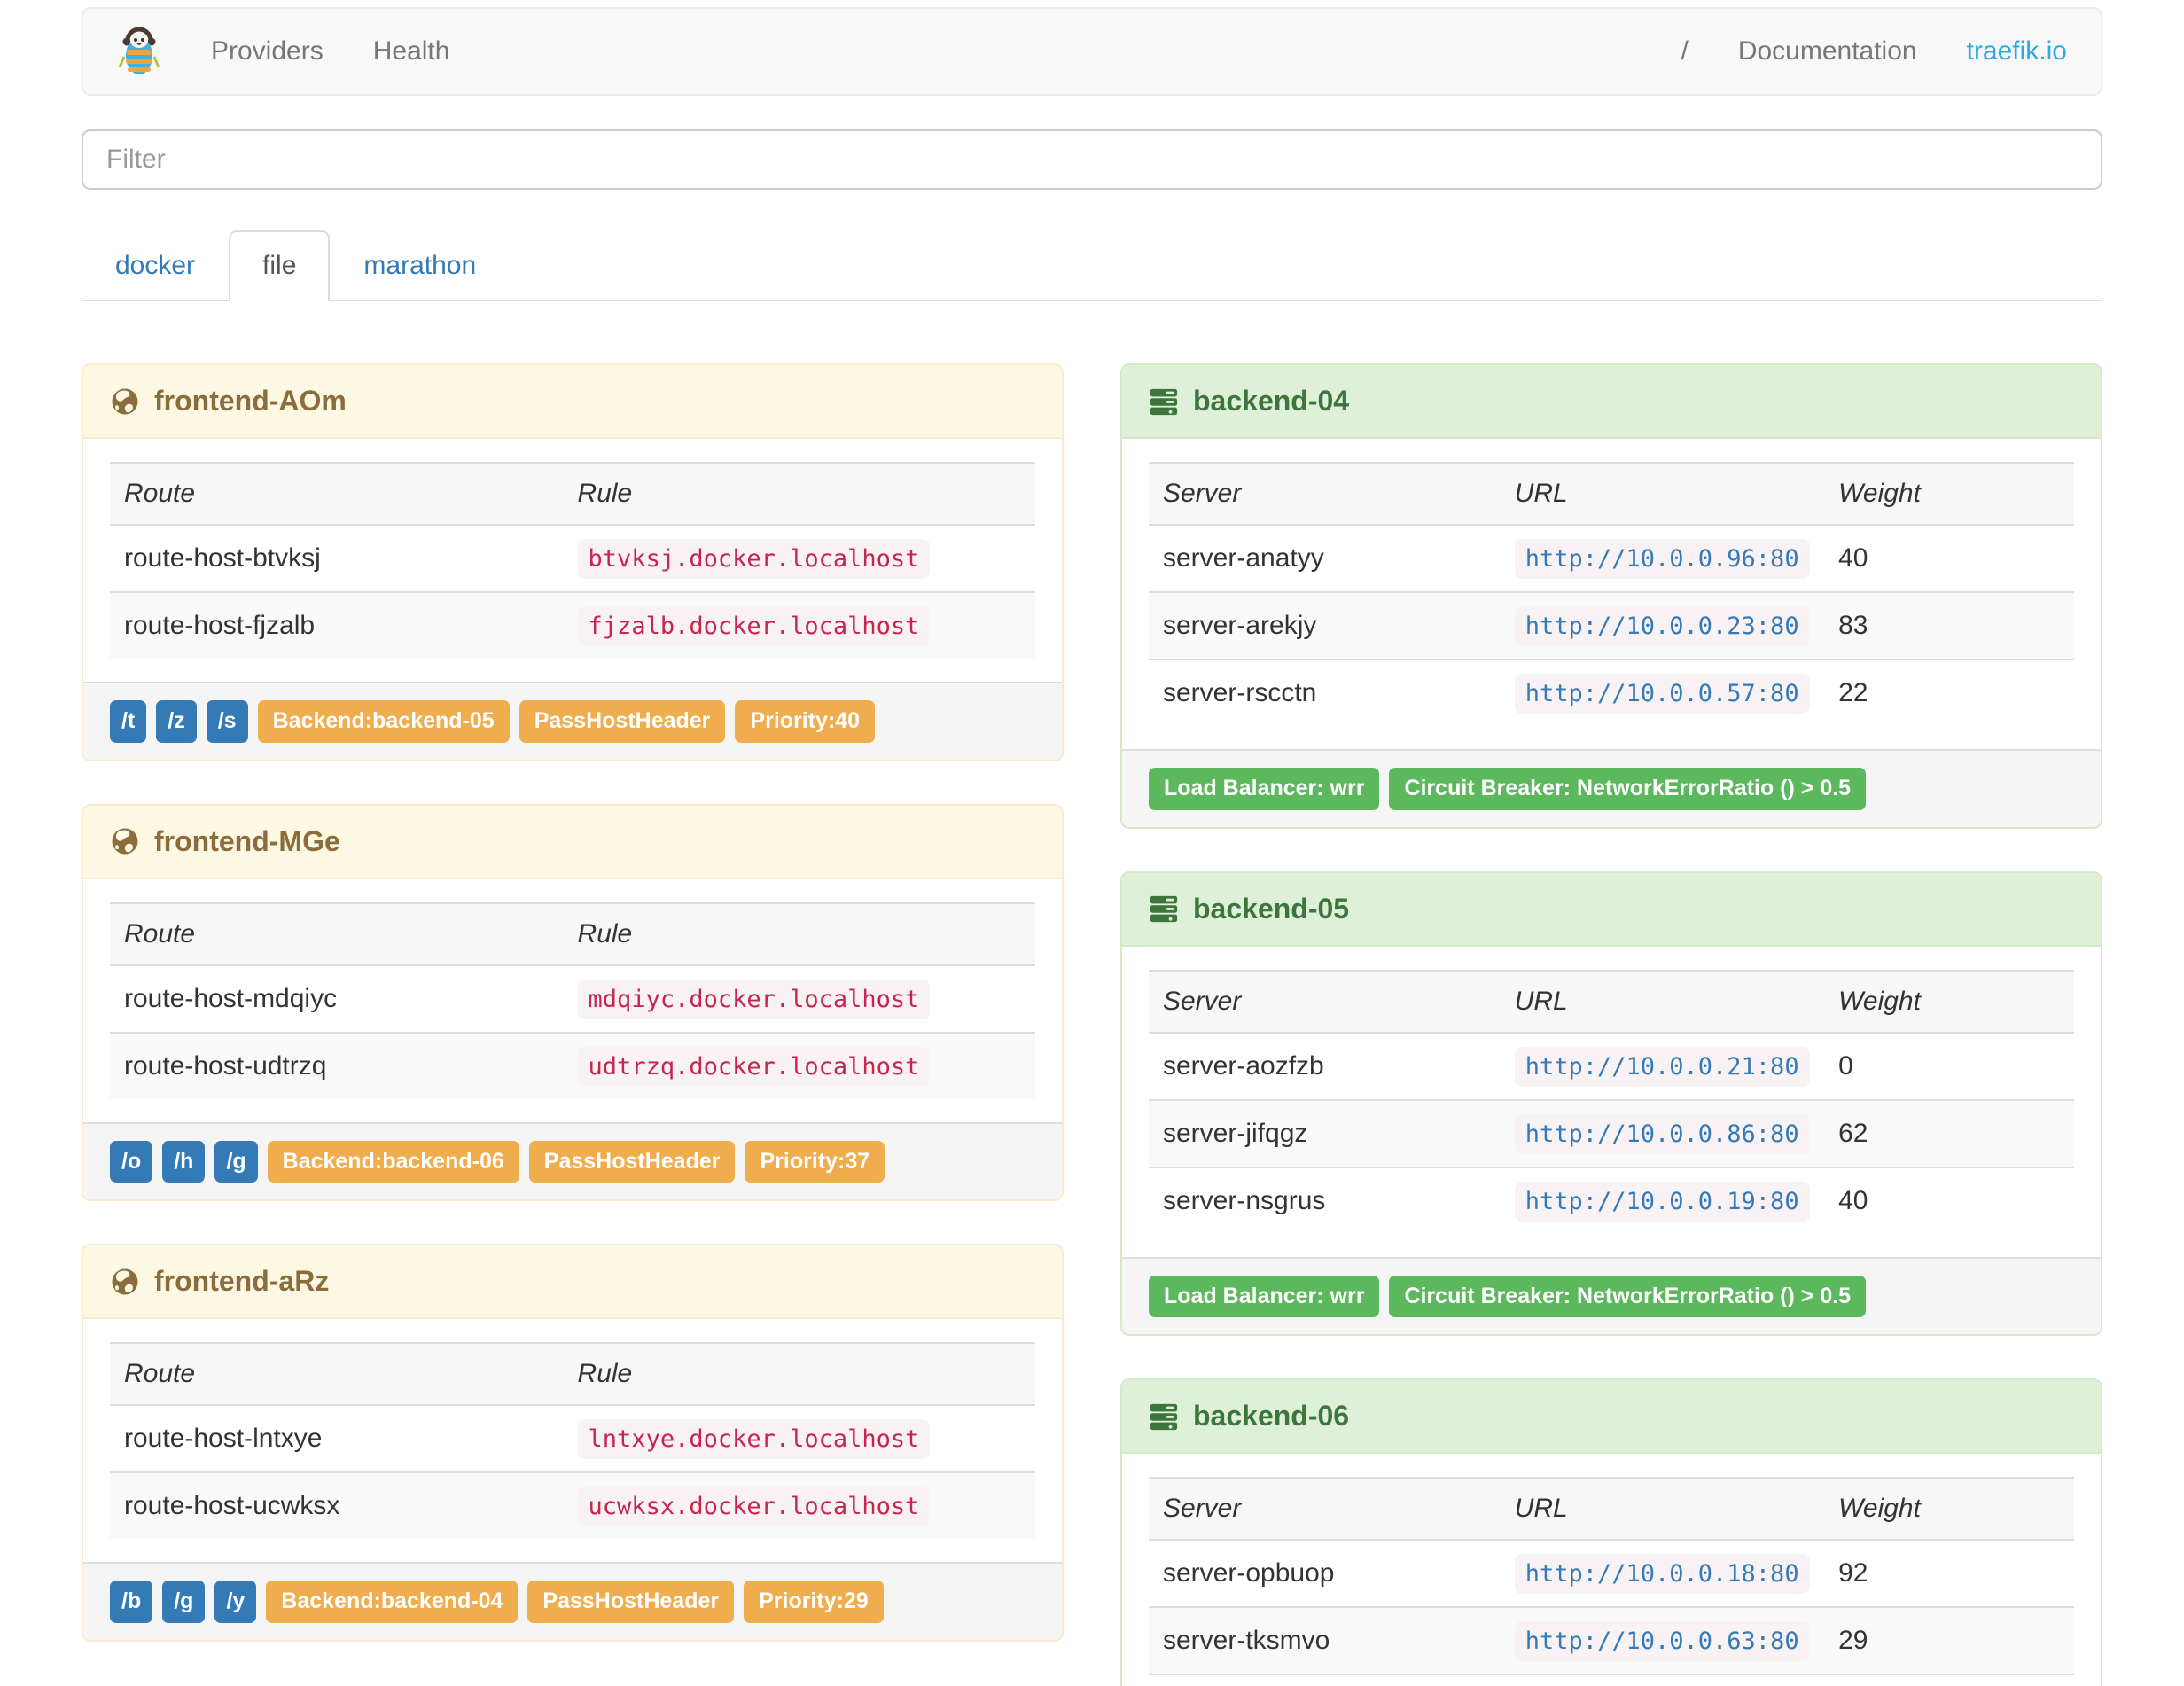 This screenshot has width=2184, height=1686. Describe the element at coordinates (1611, 910) in the screenshot. I see `backend-card-header: backend-05` at that location.